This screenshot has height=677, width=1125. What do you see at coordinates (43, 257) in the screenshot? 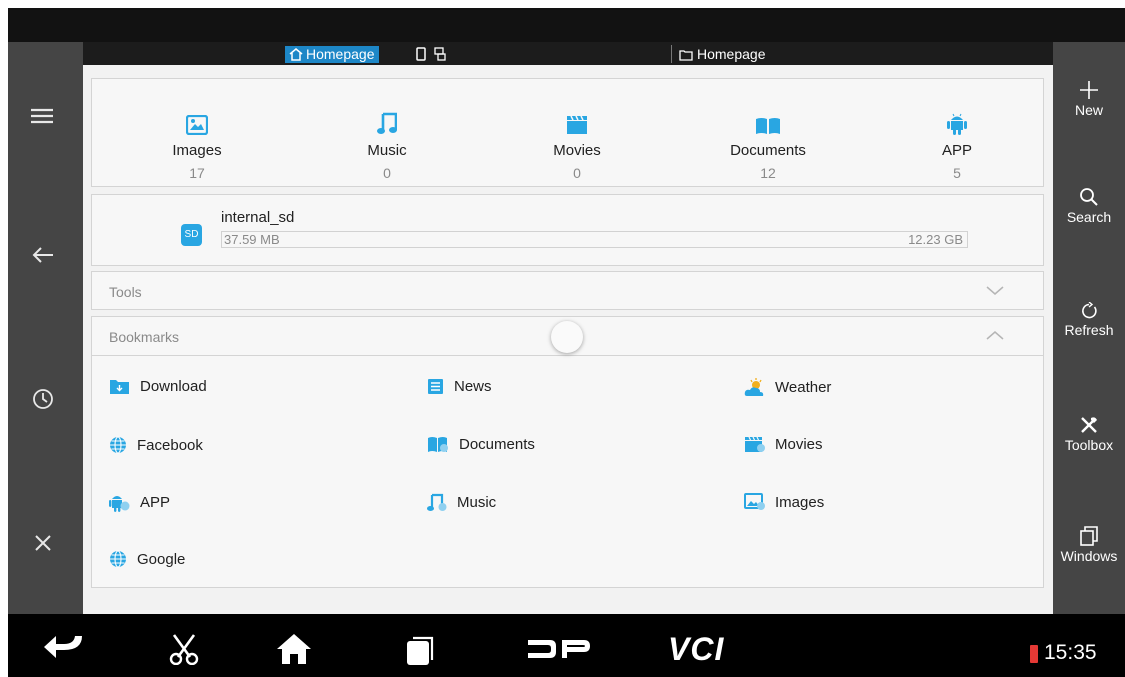
I see `back-button` at bounding box center [43, 257].